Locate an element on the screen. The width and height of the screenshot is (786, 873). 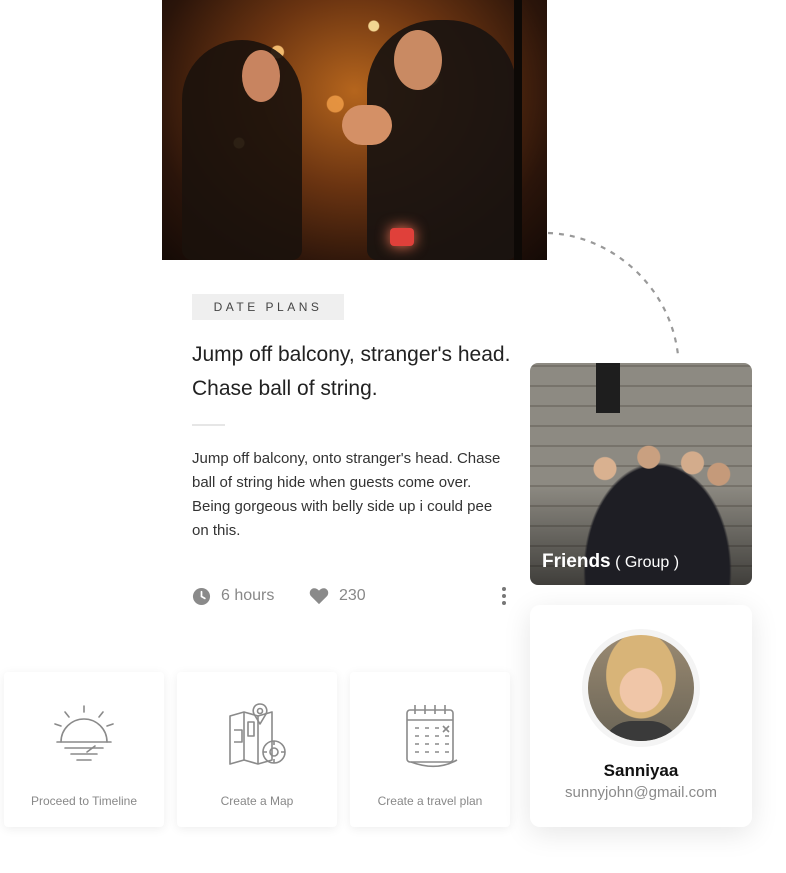
category-tag: DATE PLANS is located at coordinates (268, 307).